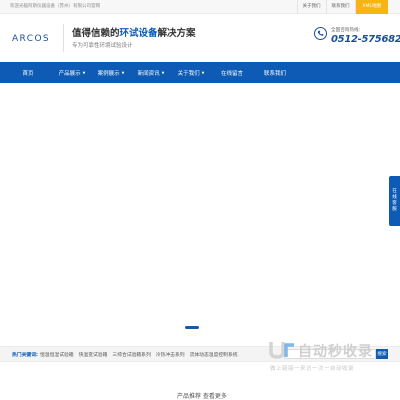  I want to click on nav-item-label: 在线留言, so click(231, 73).